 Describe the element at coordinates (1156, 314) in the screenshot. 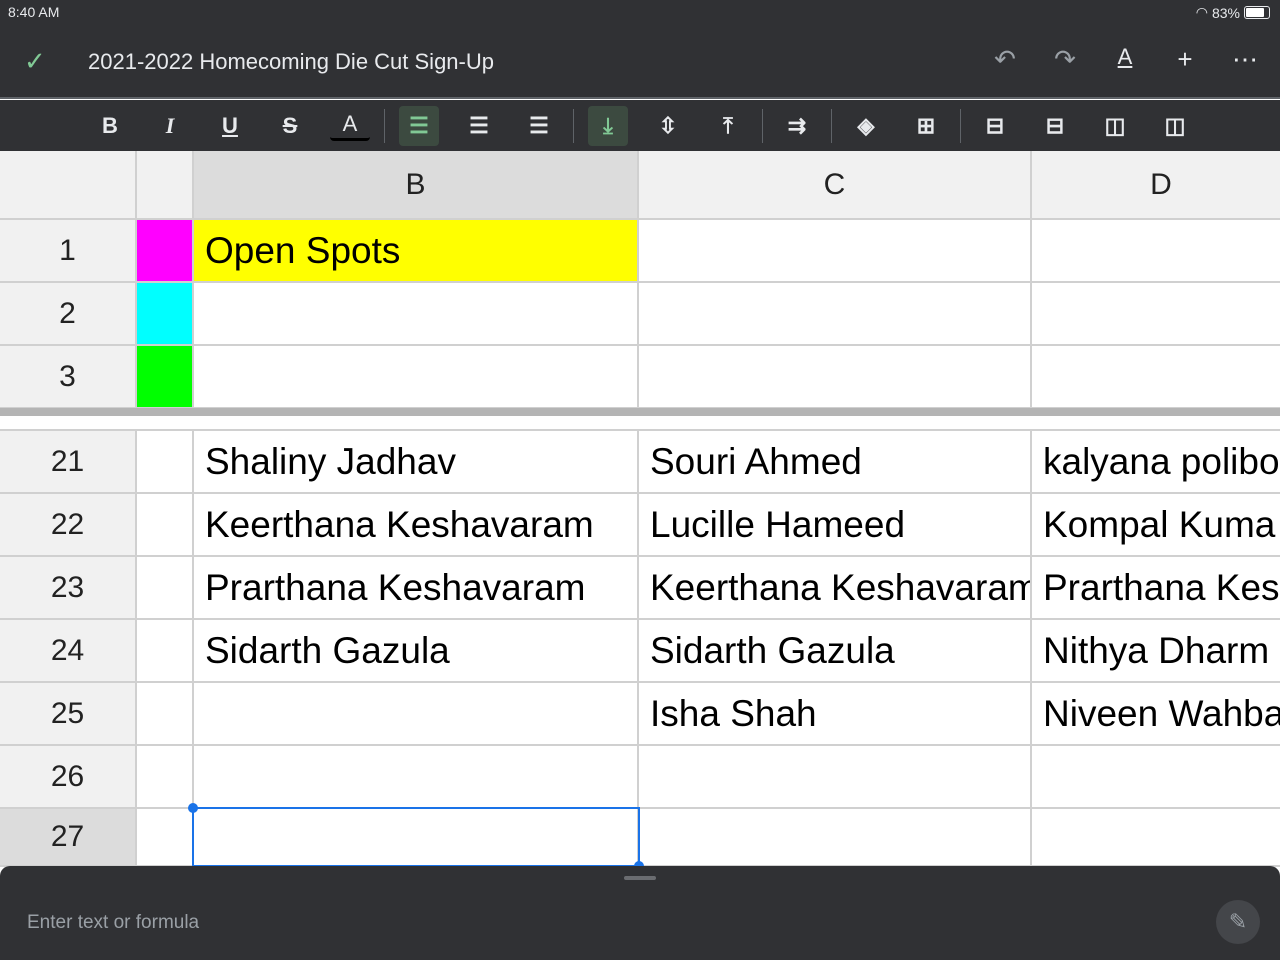

I see `cell-D2` at that location.